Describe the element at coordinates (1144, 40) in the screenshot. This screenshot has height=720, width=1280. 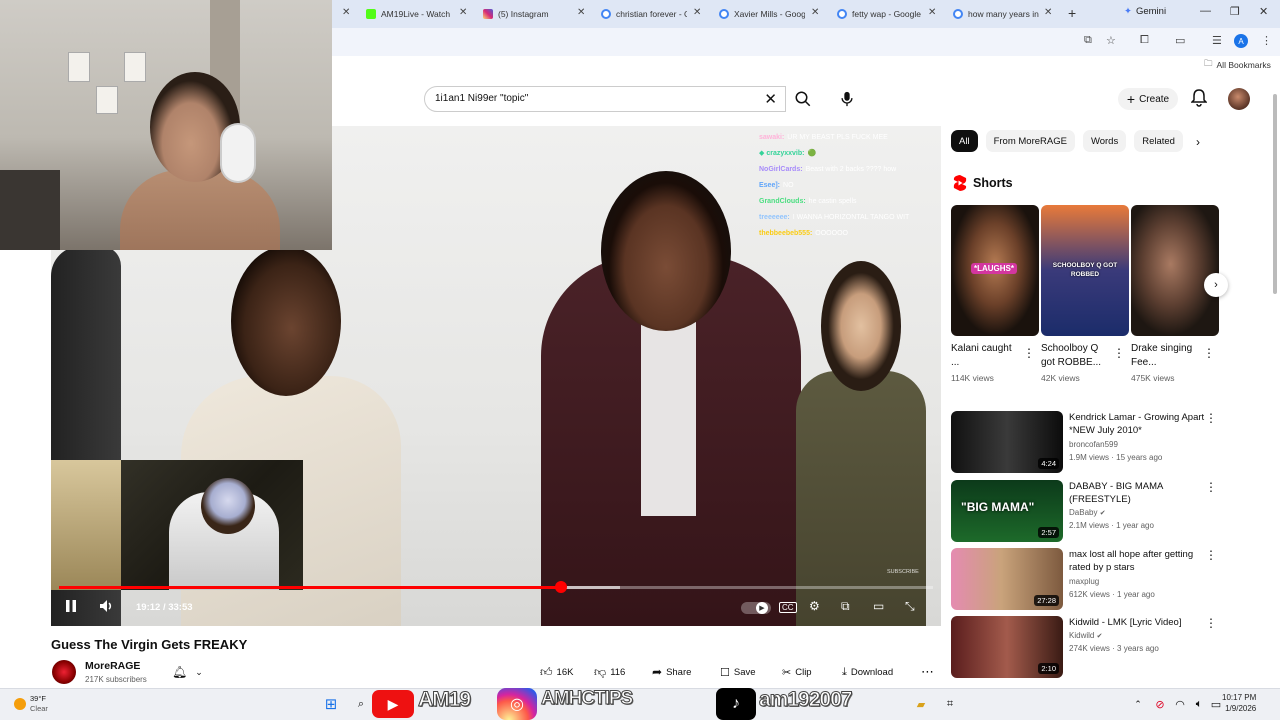
I see `extensions-icon: ⧠` at that location.